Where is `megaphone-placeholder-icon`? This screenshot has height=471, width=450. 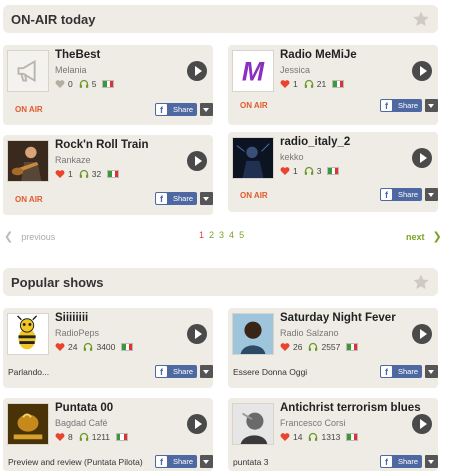 megaphone-placeholder-icon is located at coordinates (28, 71).